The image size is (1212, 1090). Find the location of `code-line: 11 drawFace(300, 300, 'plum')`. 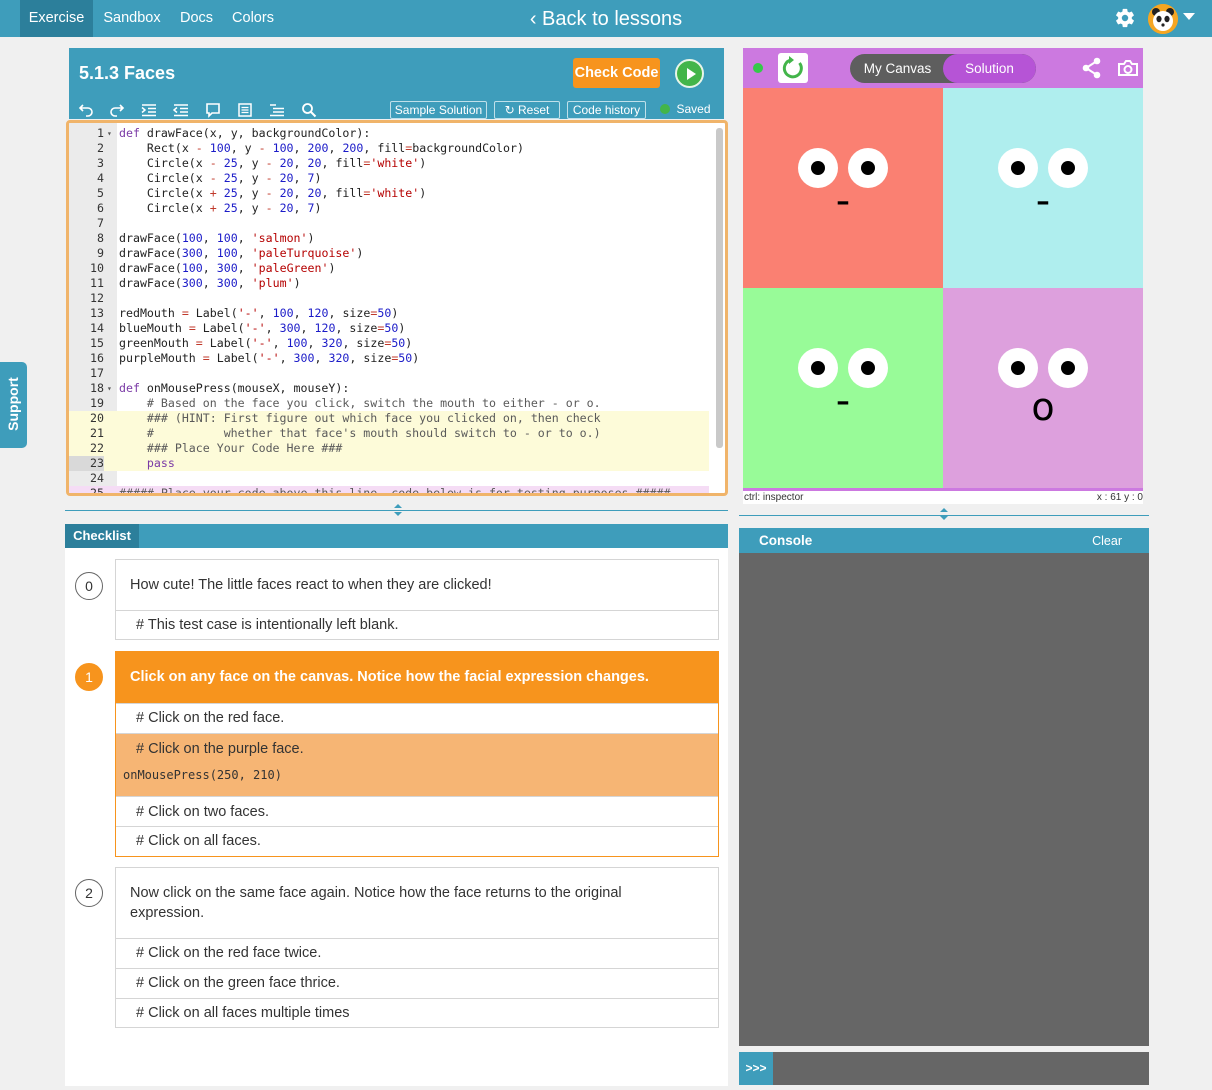

code-line: 11 drawFace(300, 300, 'plum') is located at coordinates (389, 283).